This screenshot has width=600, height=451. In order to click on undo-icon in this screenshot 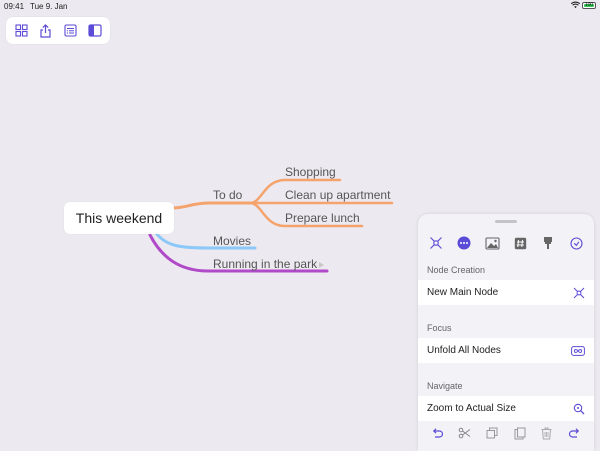, I will do `click(438, 433)`.